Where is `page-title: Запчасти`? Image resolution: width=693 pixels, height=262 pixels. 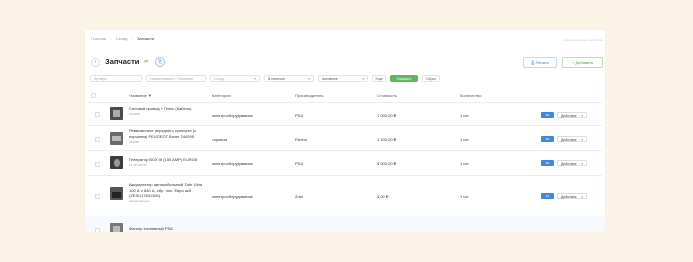
page-title: Запчасти is located at coordinates (122, 61).